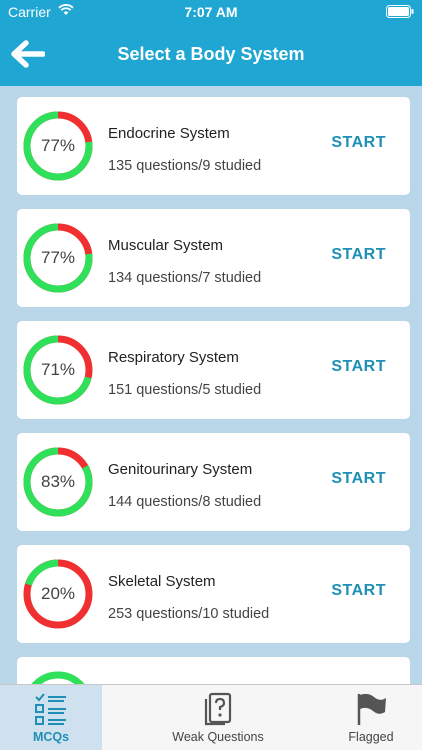 This screenshot has width=422, height=750. What do you see at coordinates (185, 166) in the screenshot?
I see `system-stats: 135 questions/9 studied` at bounding box center [185, 166].